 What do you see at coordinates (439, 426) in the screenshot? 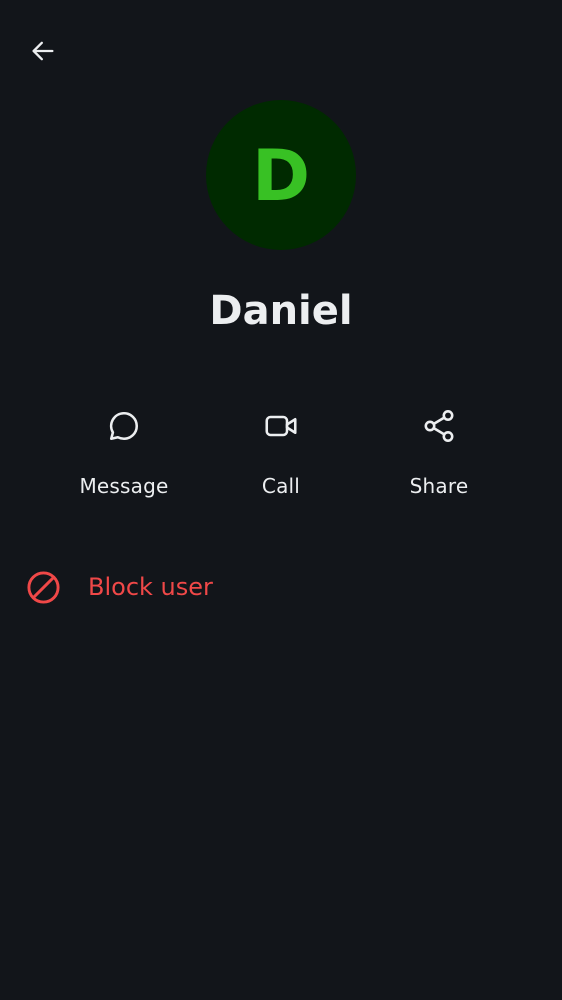
I see `share-icon` at bounding box center [439, 426].